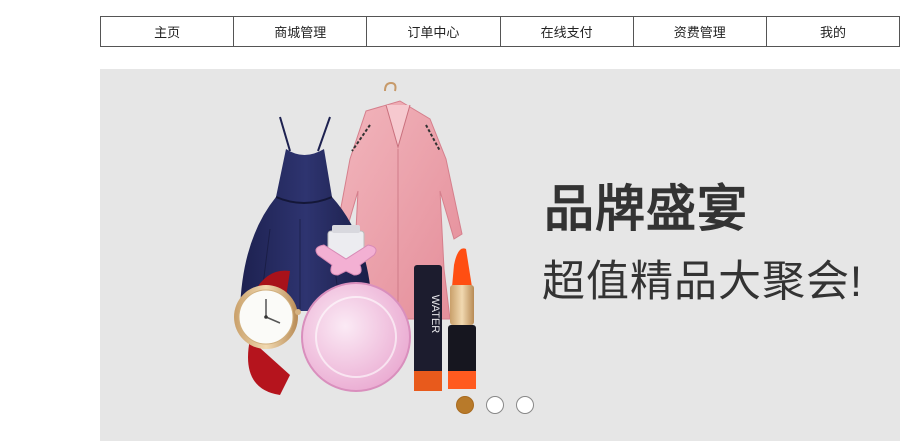  I want to click on carousel-indicators, so click(495, 405).